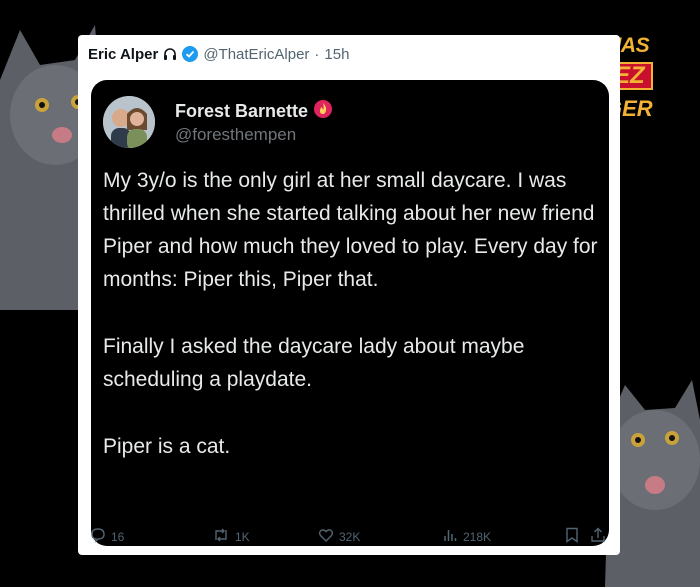  I want to click on repost-count: 1K, so click(242, 536).